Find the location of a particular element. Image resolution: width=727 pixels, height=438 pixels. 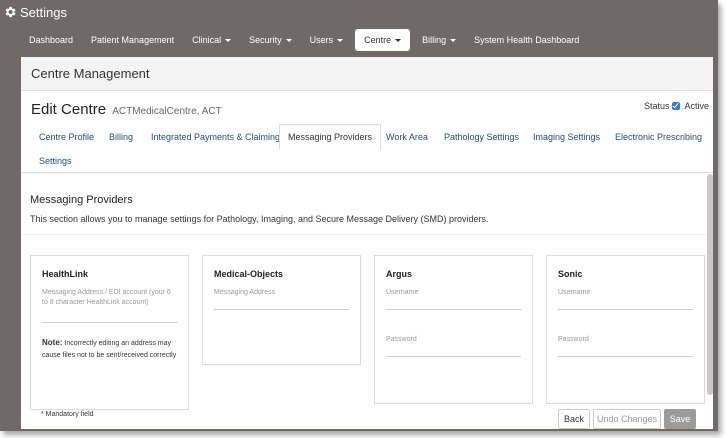

undo-changes-button: Undo Changes is located at coordinates (627, 419).